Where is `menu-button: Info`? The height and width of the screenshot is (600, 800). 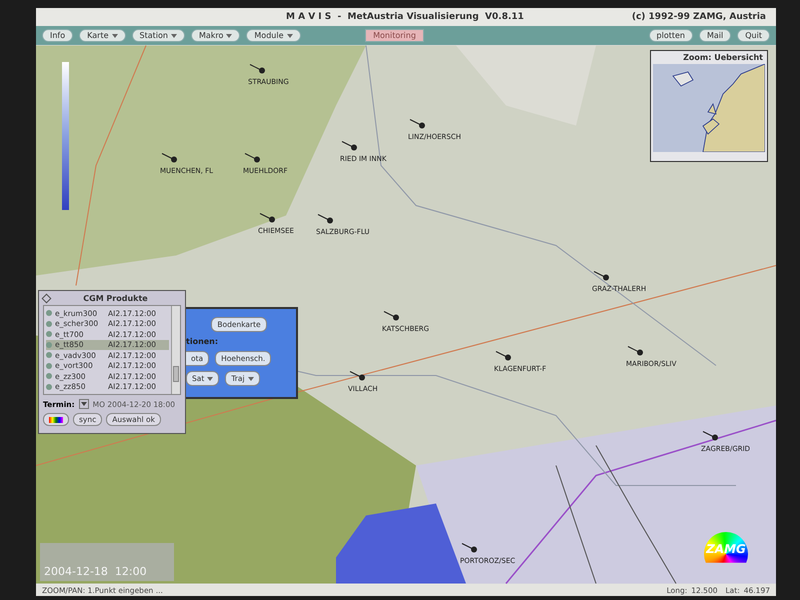 menu-button: Info is located at coordinates (58, 35).